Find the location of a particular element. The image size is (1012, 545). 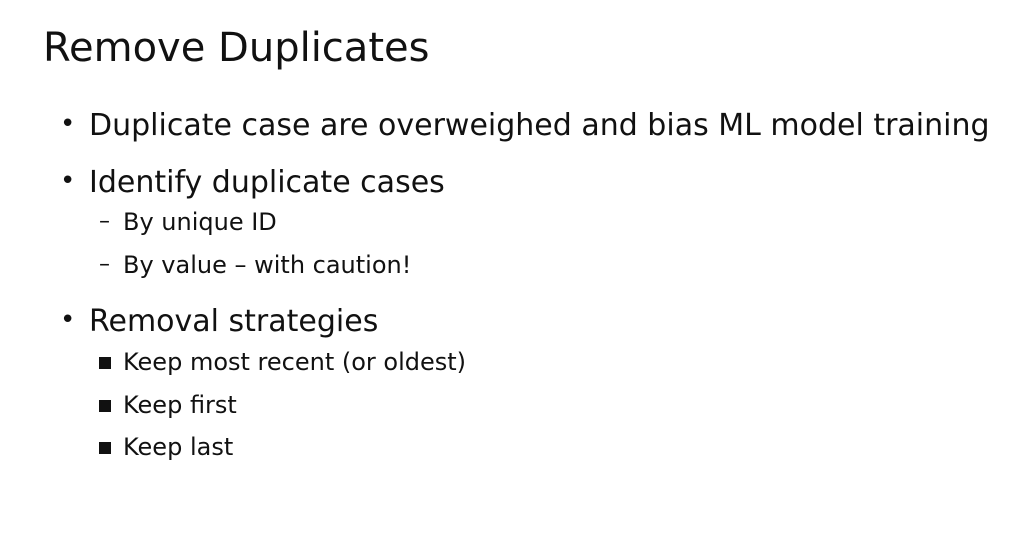

subitem-text: By unique ID is located at coordinates (200, 222).